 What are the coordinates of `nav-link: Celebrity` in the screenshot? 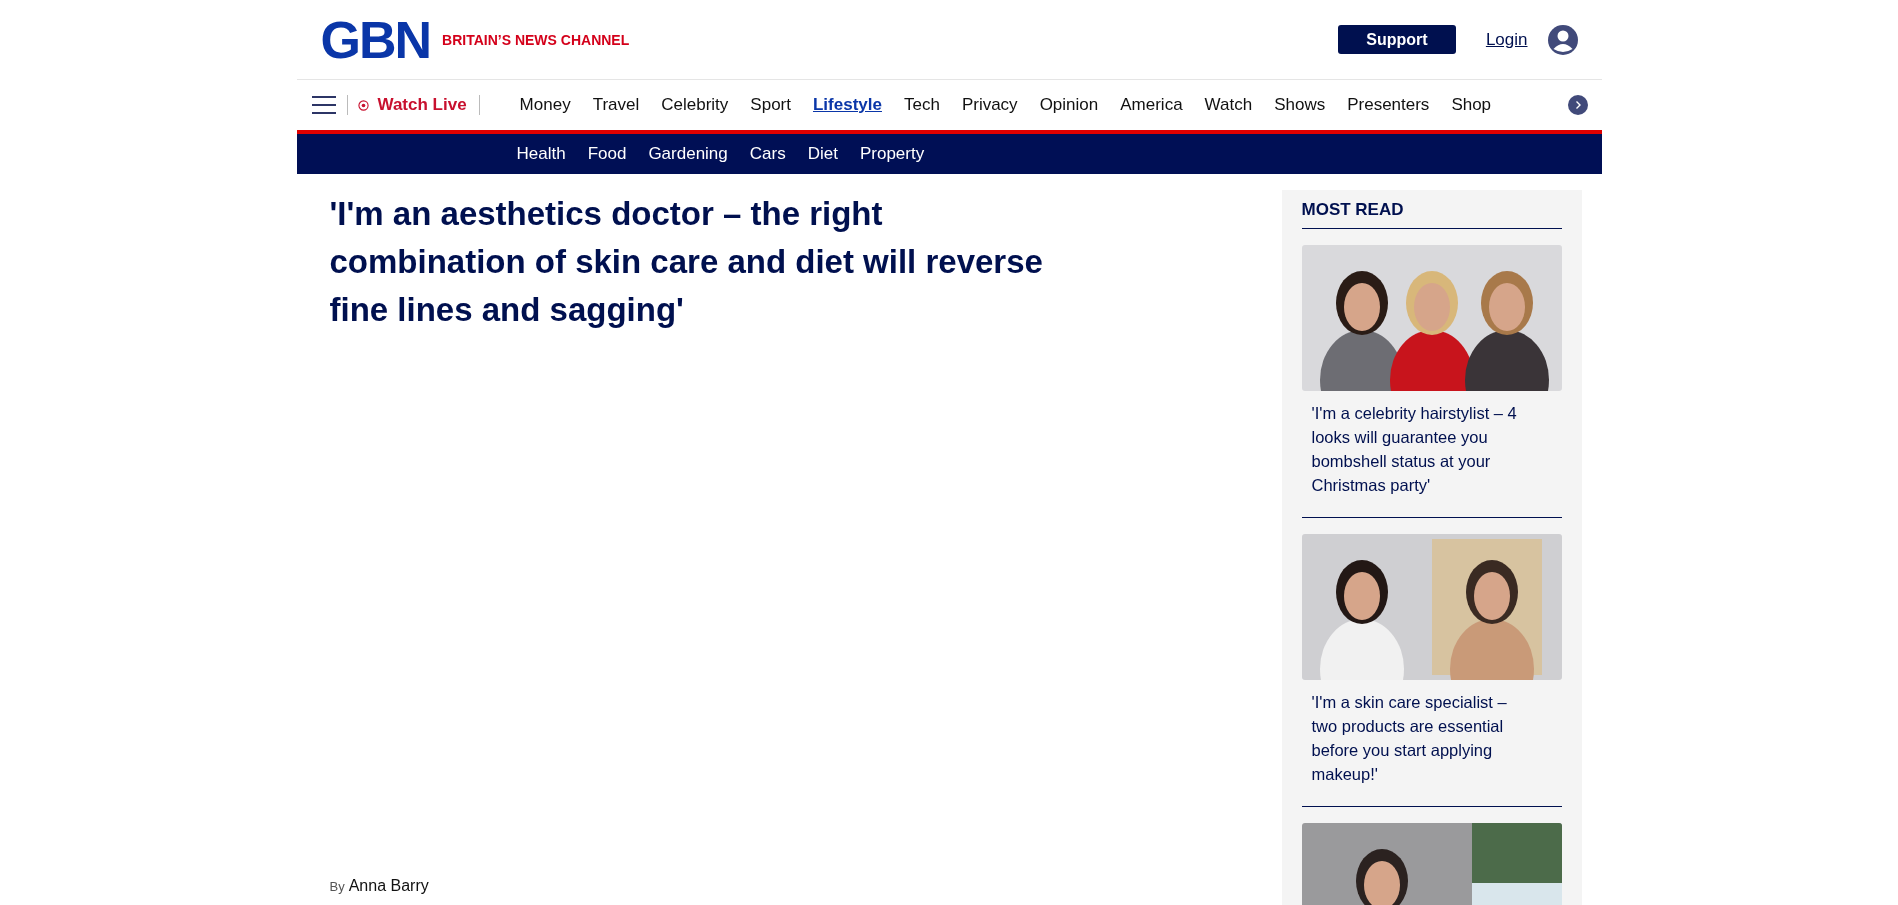 It's located at (695, 105).